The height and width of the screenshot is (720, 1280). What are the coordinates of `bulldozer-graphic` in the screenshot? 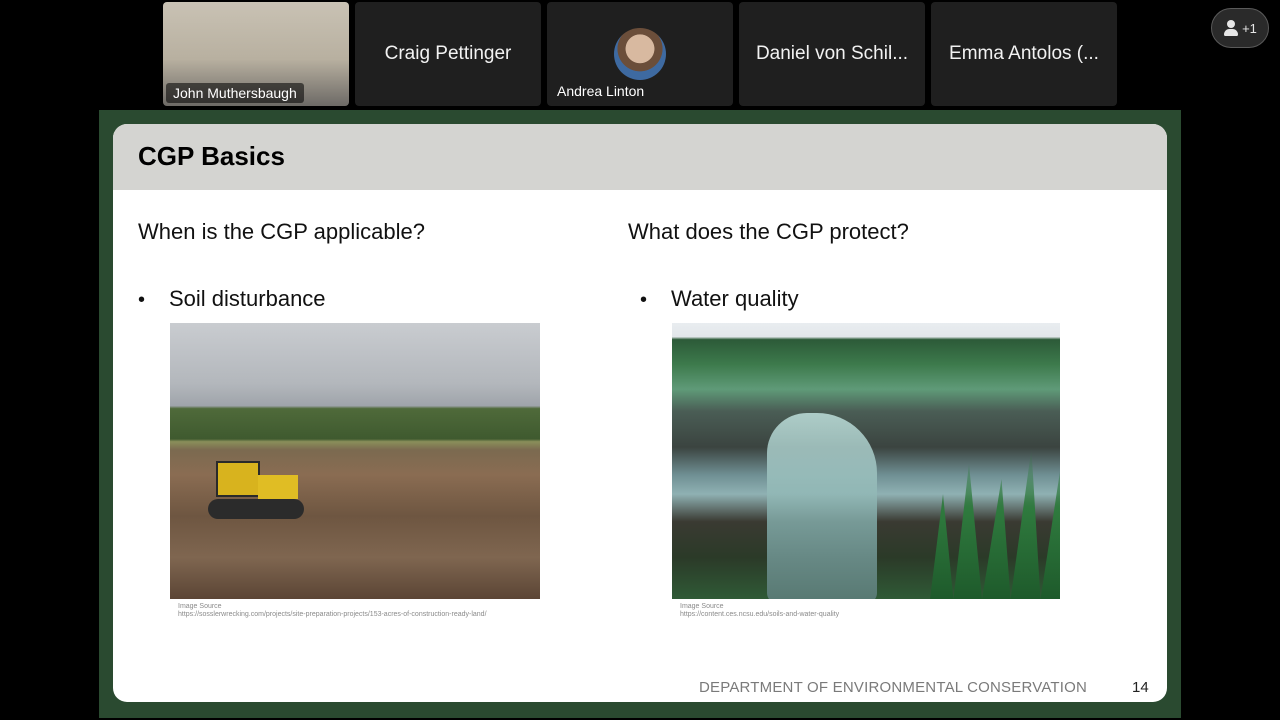 It's located at (258, 492).